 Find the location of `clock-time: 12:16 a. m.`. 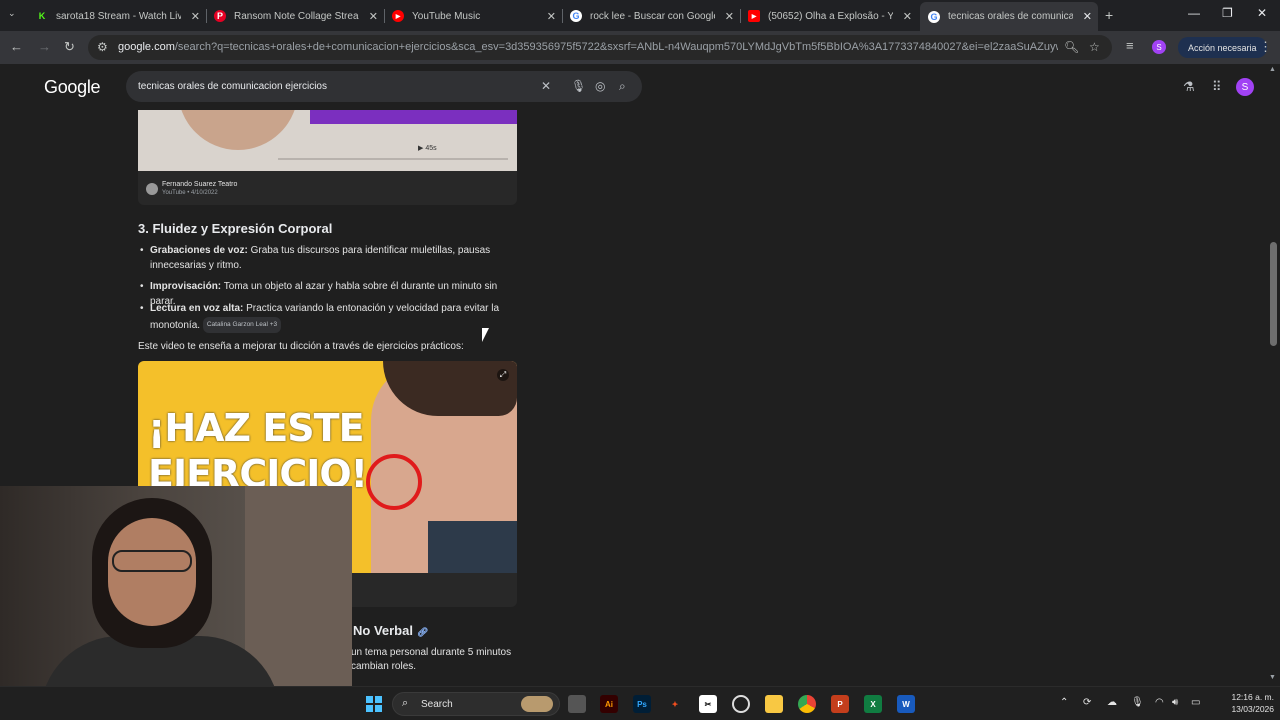

clock-time: 12:16 a. m. is located at coordinates (1252, 697).